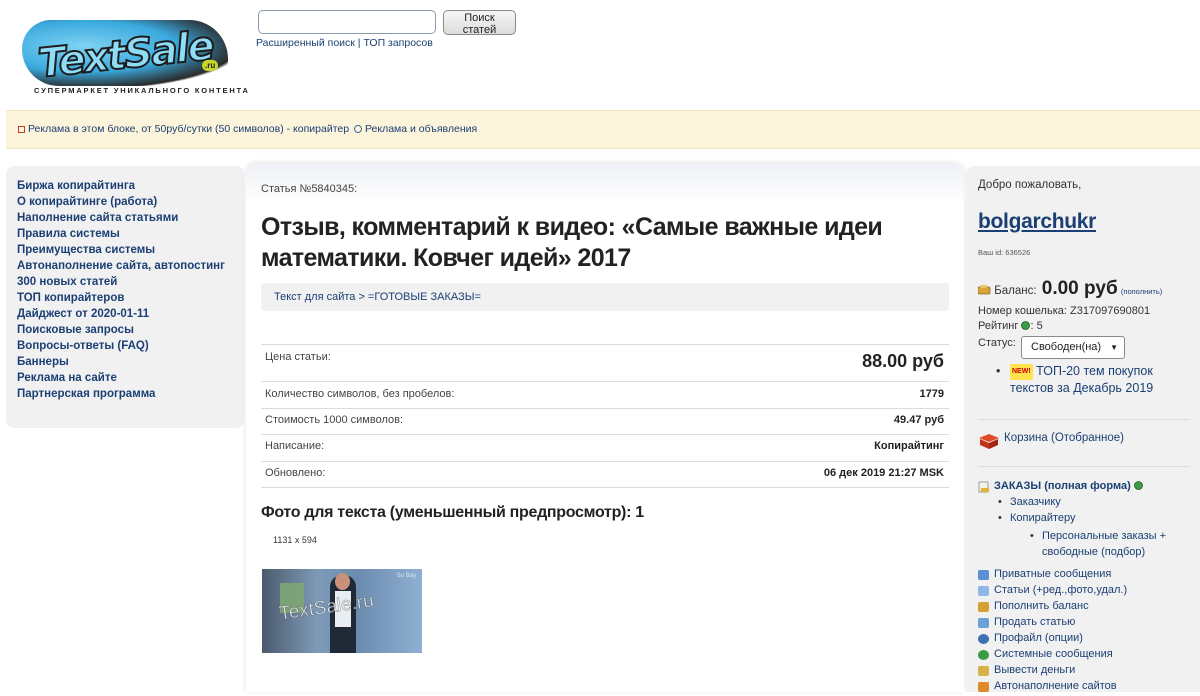 This screenshot has height=696, width=1200. Describe the element at coordinates (605, 422) in the screenshot. I see `info-row-price-per-1000: Стоимость 1000 символов: 49.47 руб` at that location.